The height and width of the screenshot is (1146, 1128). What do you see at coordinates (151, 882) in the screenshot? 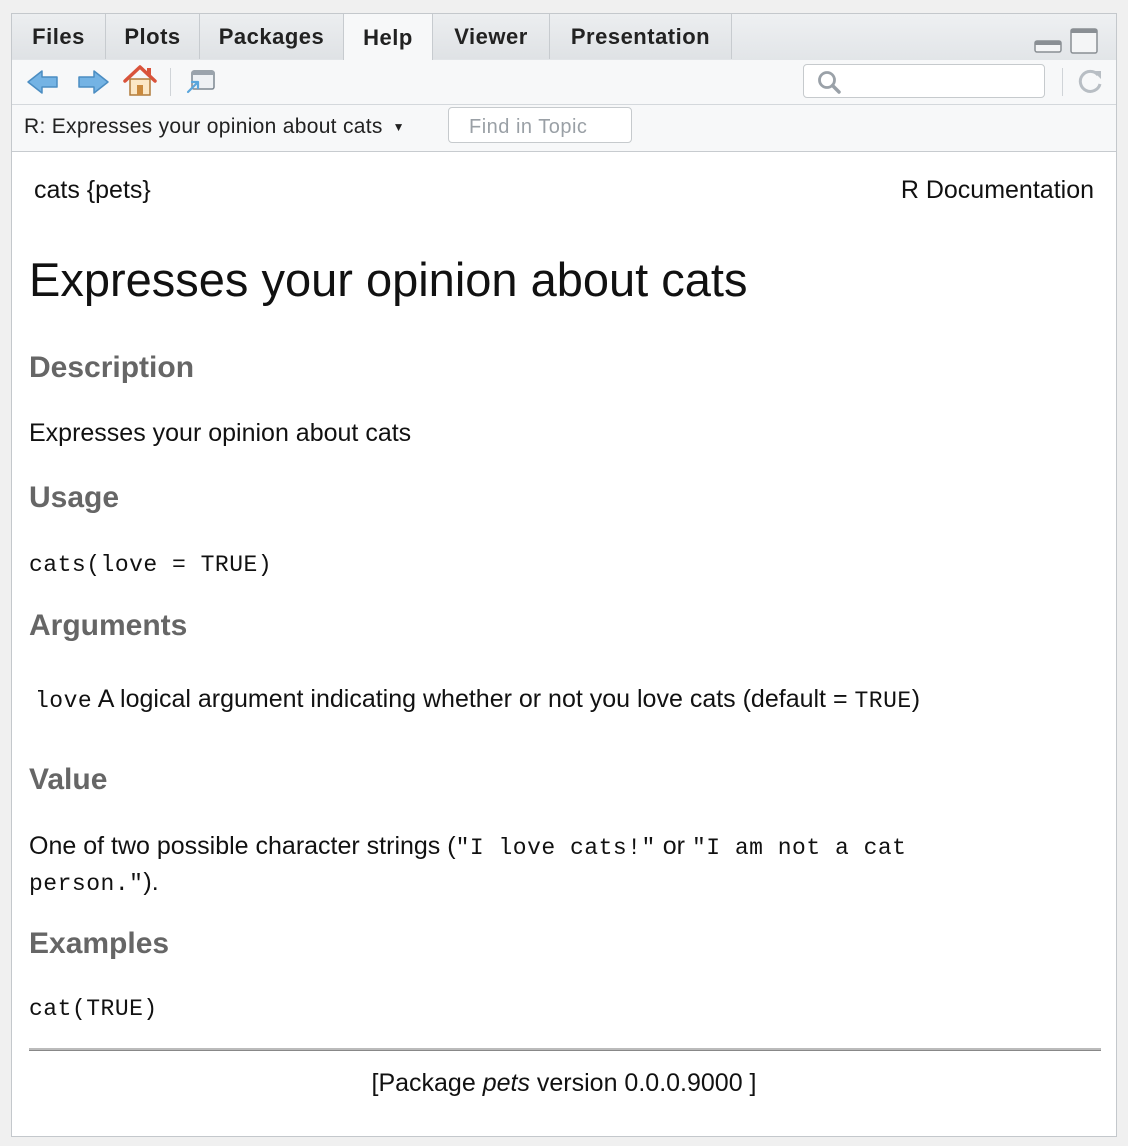
I see `value-text-part: ).` at bounding box center [151, 882].